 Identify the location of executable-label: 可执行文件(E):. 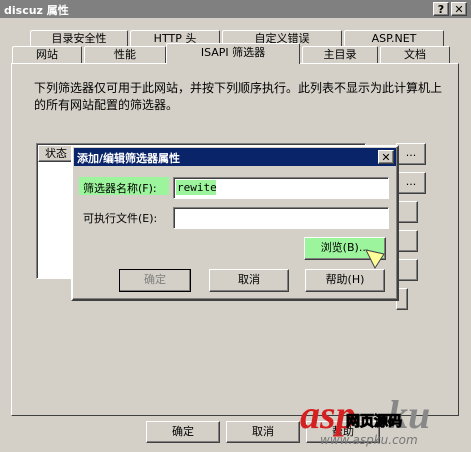
(120, 218).